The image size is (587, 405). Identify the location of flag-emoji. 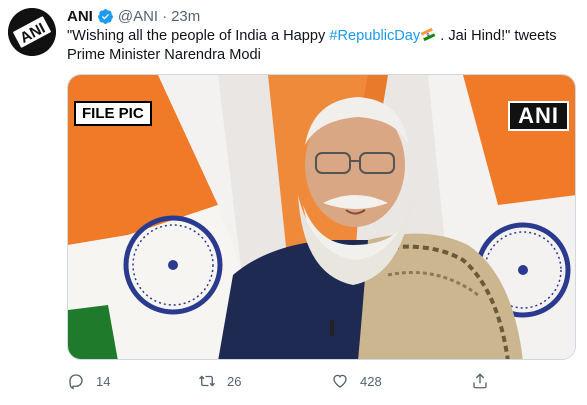
(428, 35).